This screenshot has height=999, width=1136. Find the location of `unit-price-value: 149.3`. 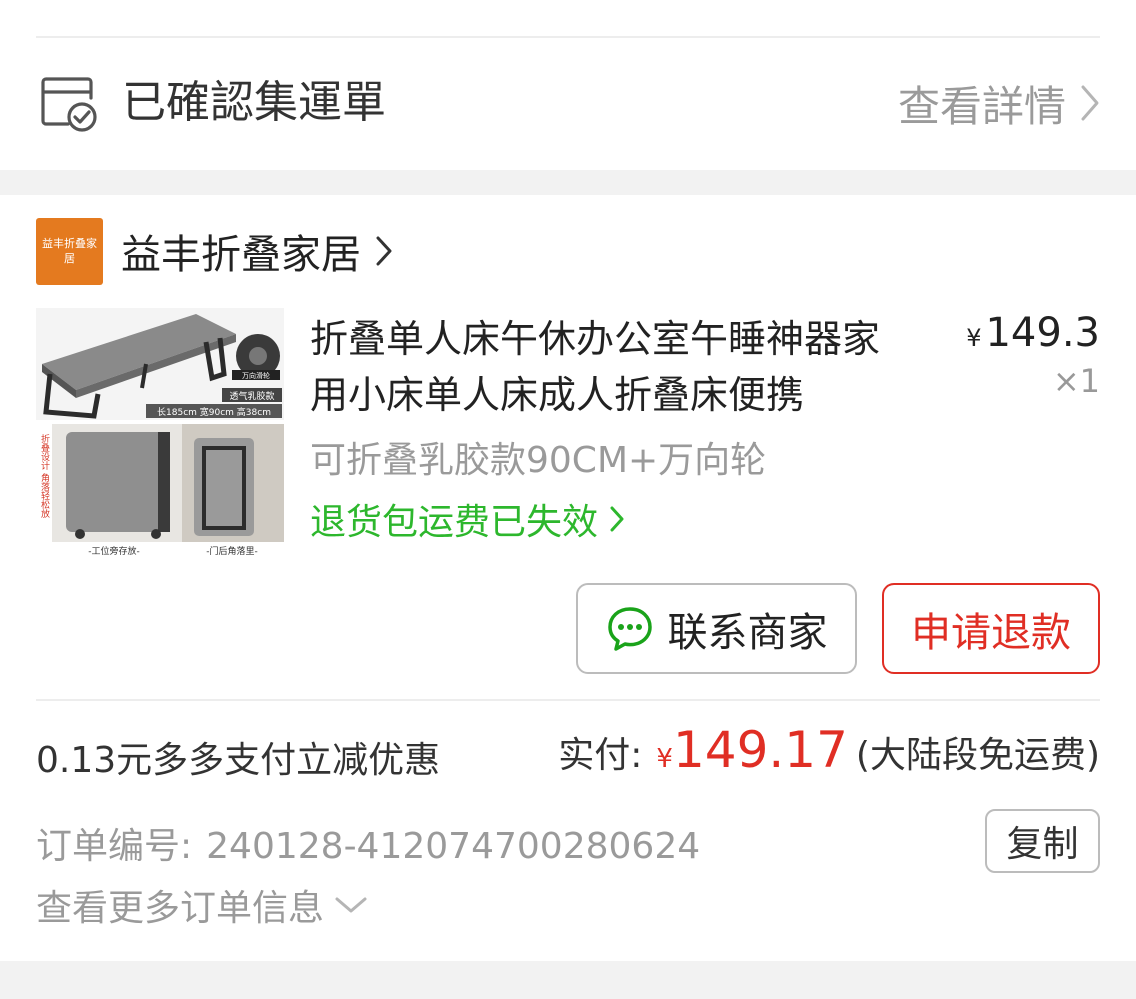

unit-price-value: 149.3 is located at coordinates (1042, 333).